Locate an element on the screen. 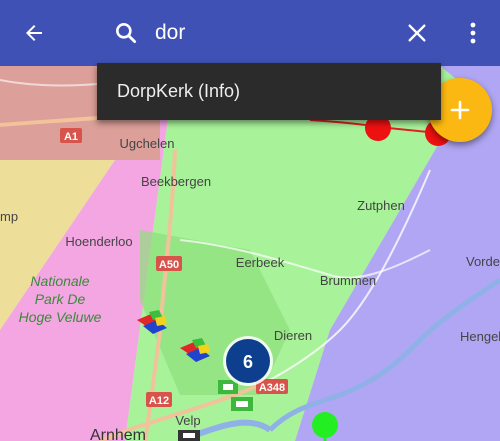 This screenshot has width=500, height=441. place-beekbergen: Beekbergen is located at coordinates (176, 181).